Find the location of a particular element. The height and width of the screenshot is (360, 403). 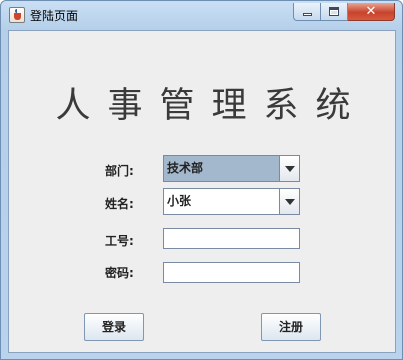

name-label: 姓名: is located at coordinates (119, 204).